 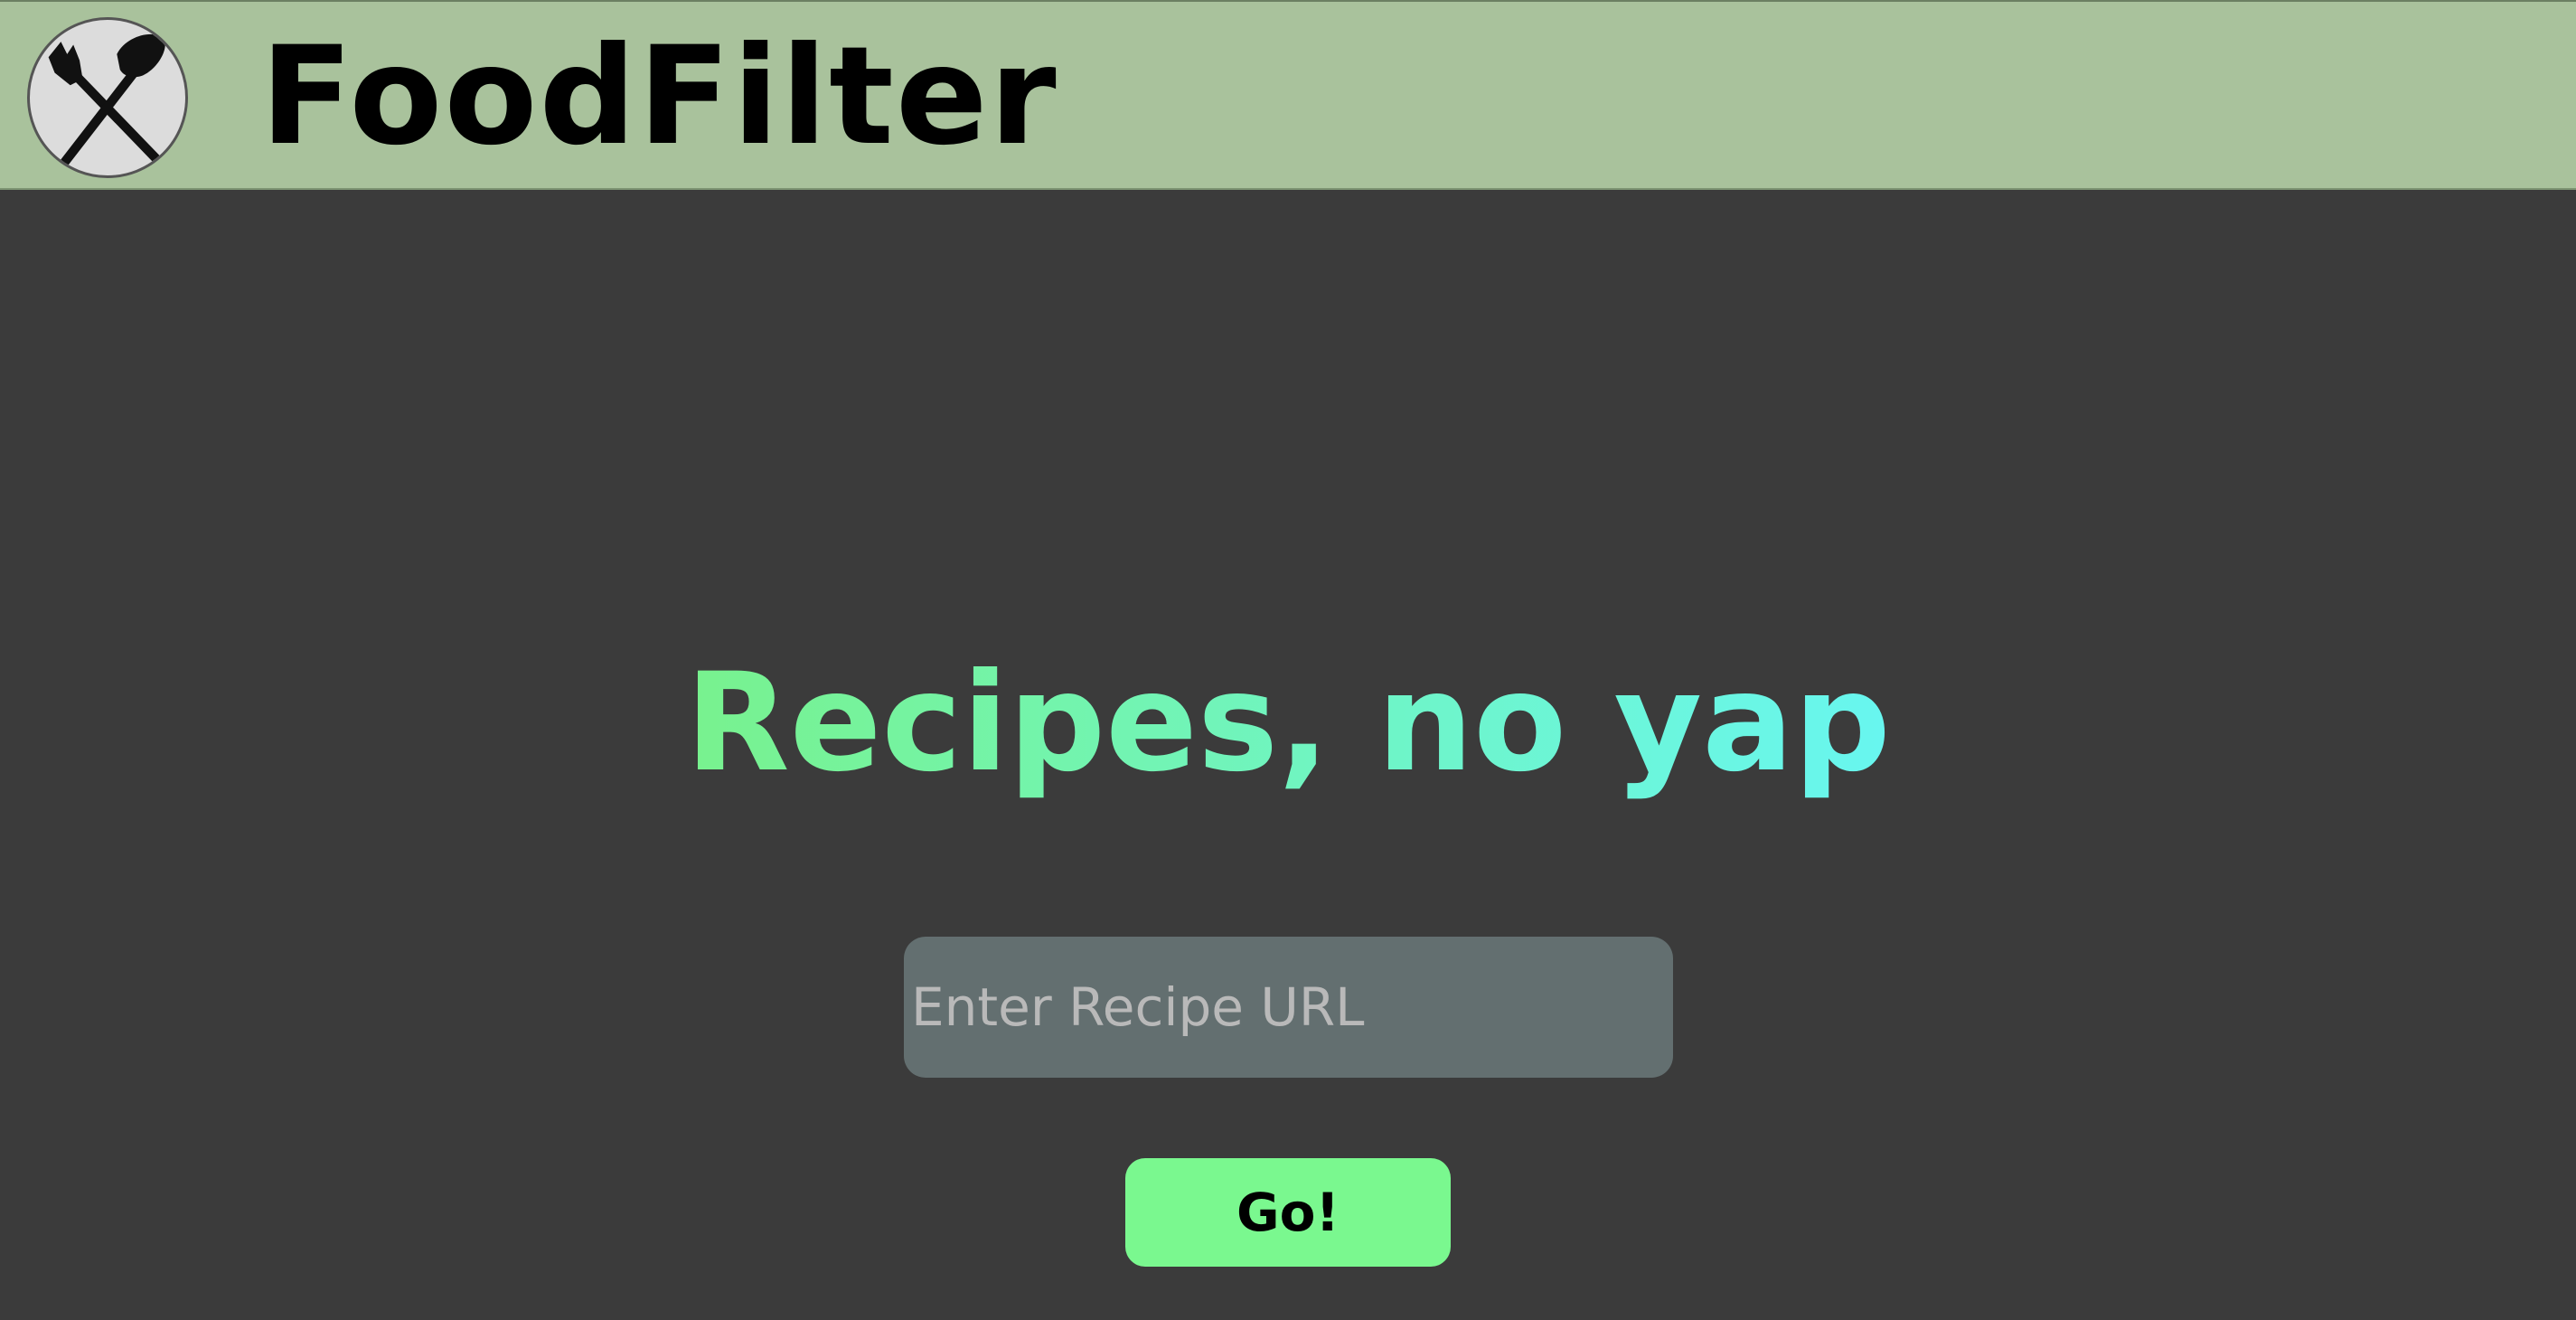 I want to click on go-button: Go!, so click(x=1288, y=1212).